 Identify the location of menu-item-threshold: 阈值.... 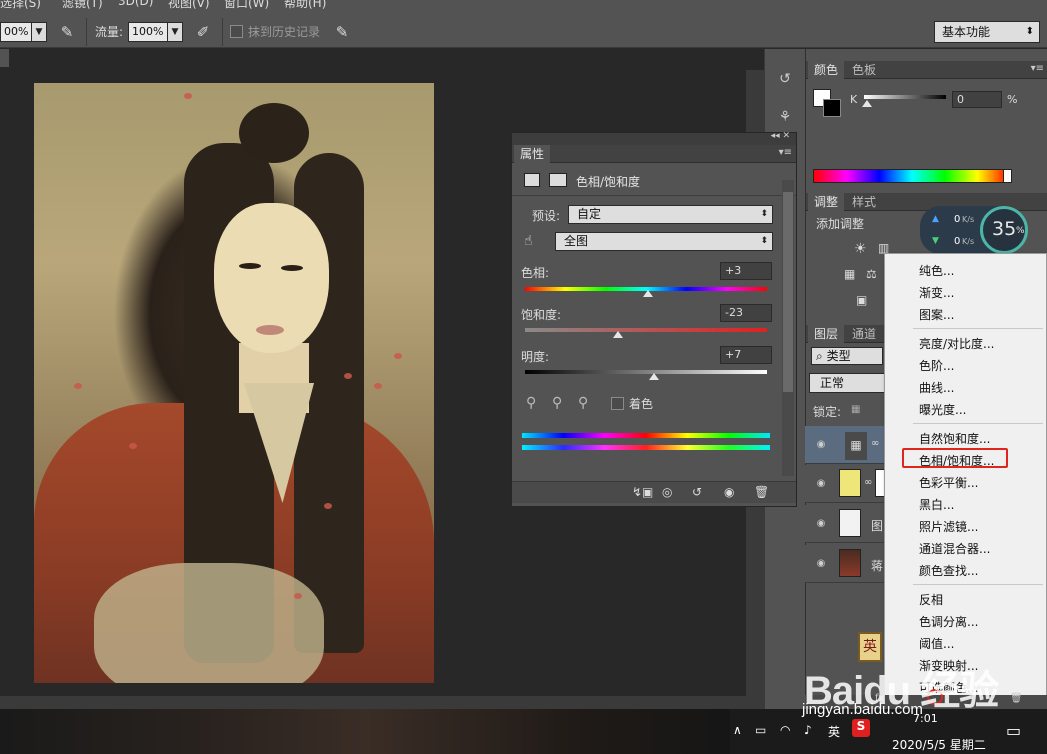
(936, 643).